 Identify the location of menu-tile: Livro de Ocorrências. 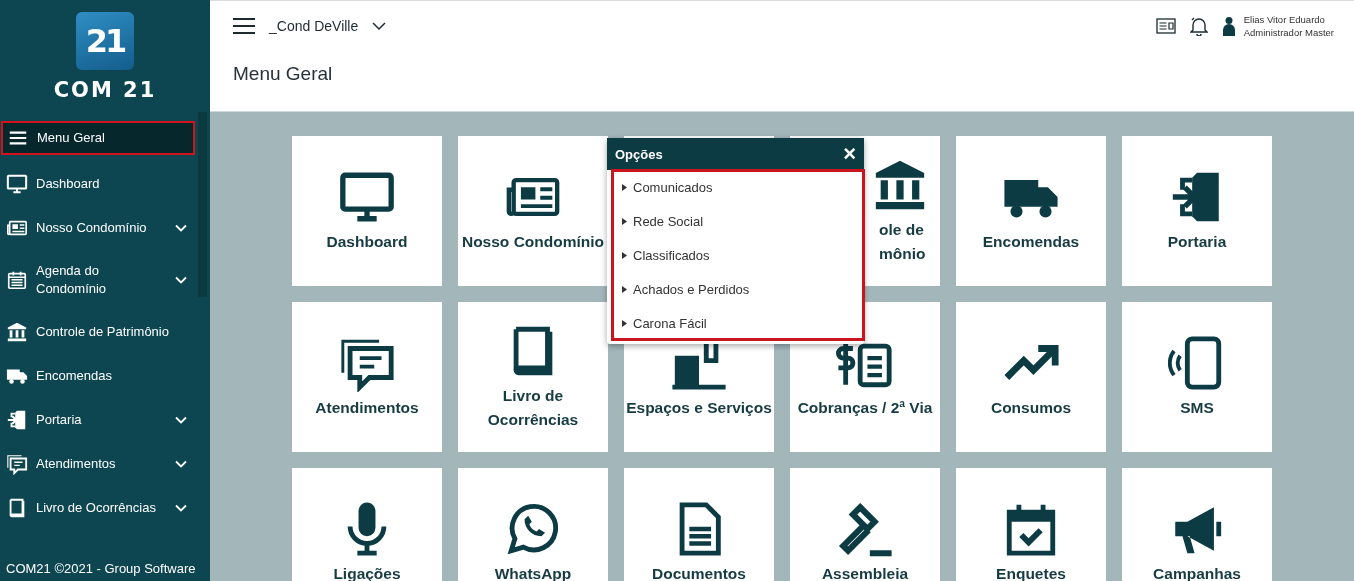
(533, 377).